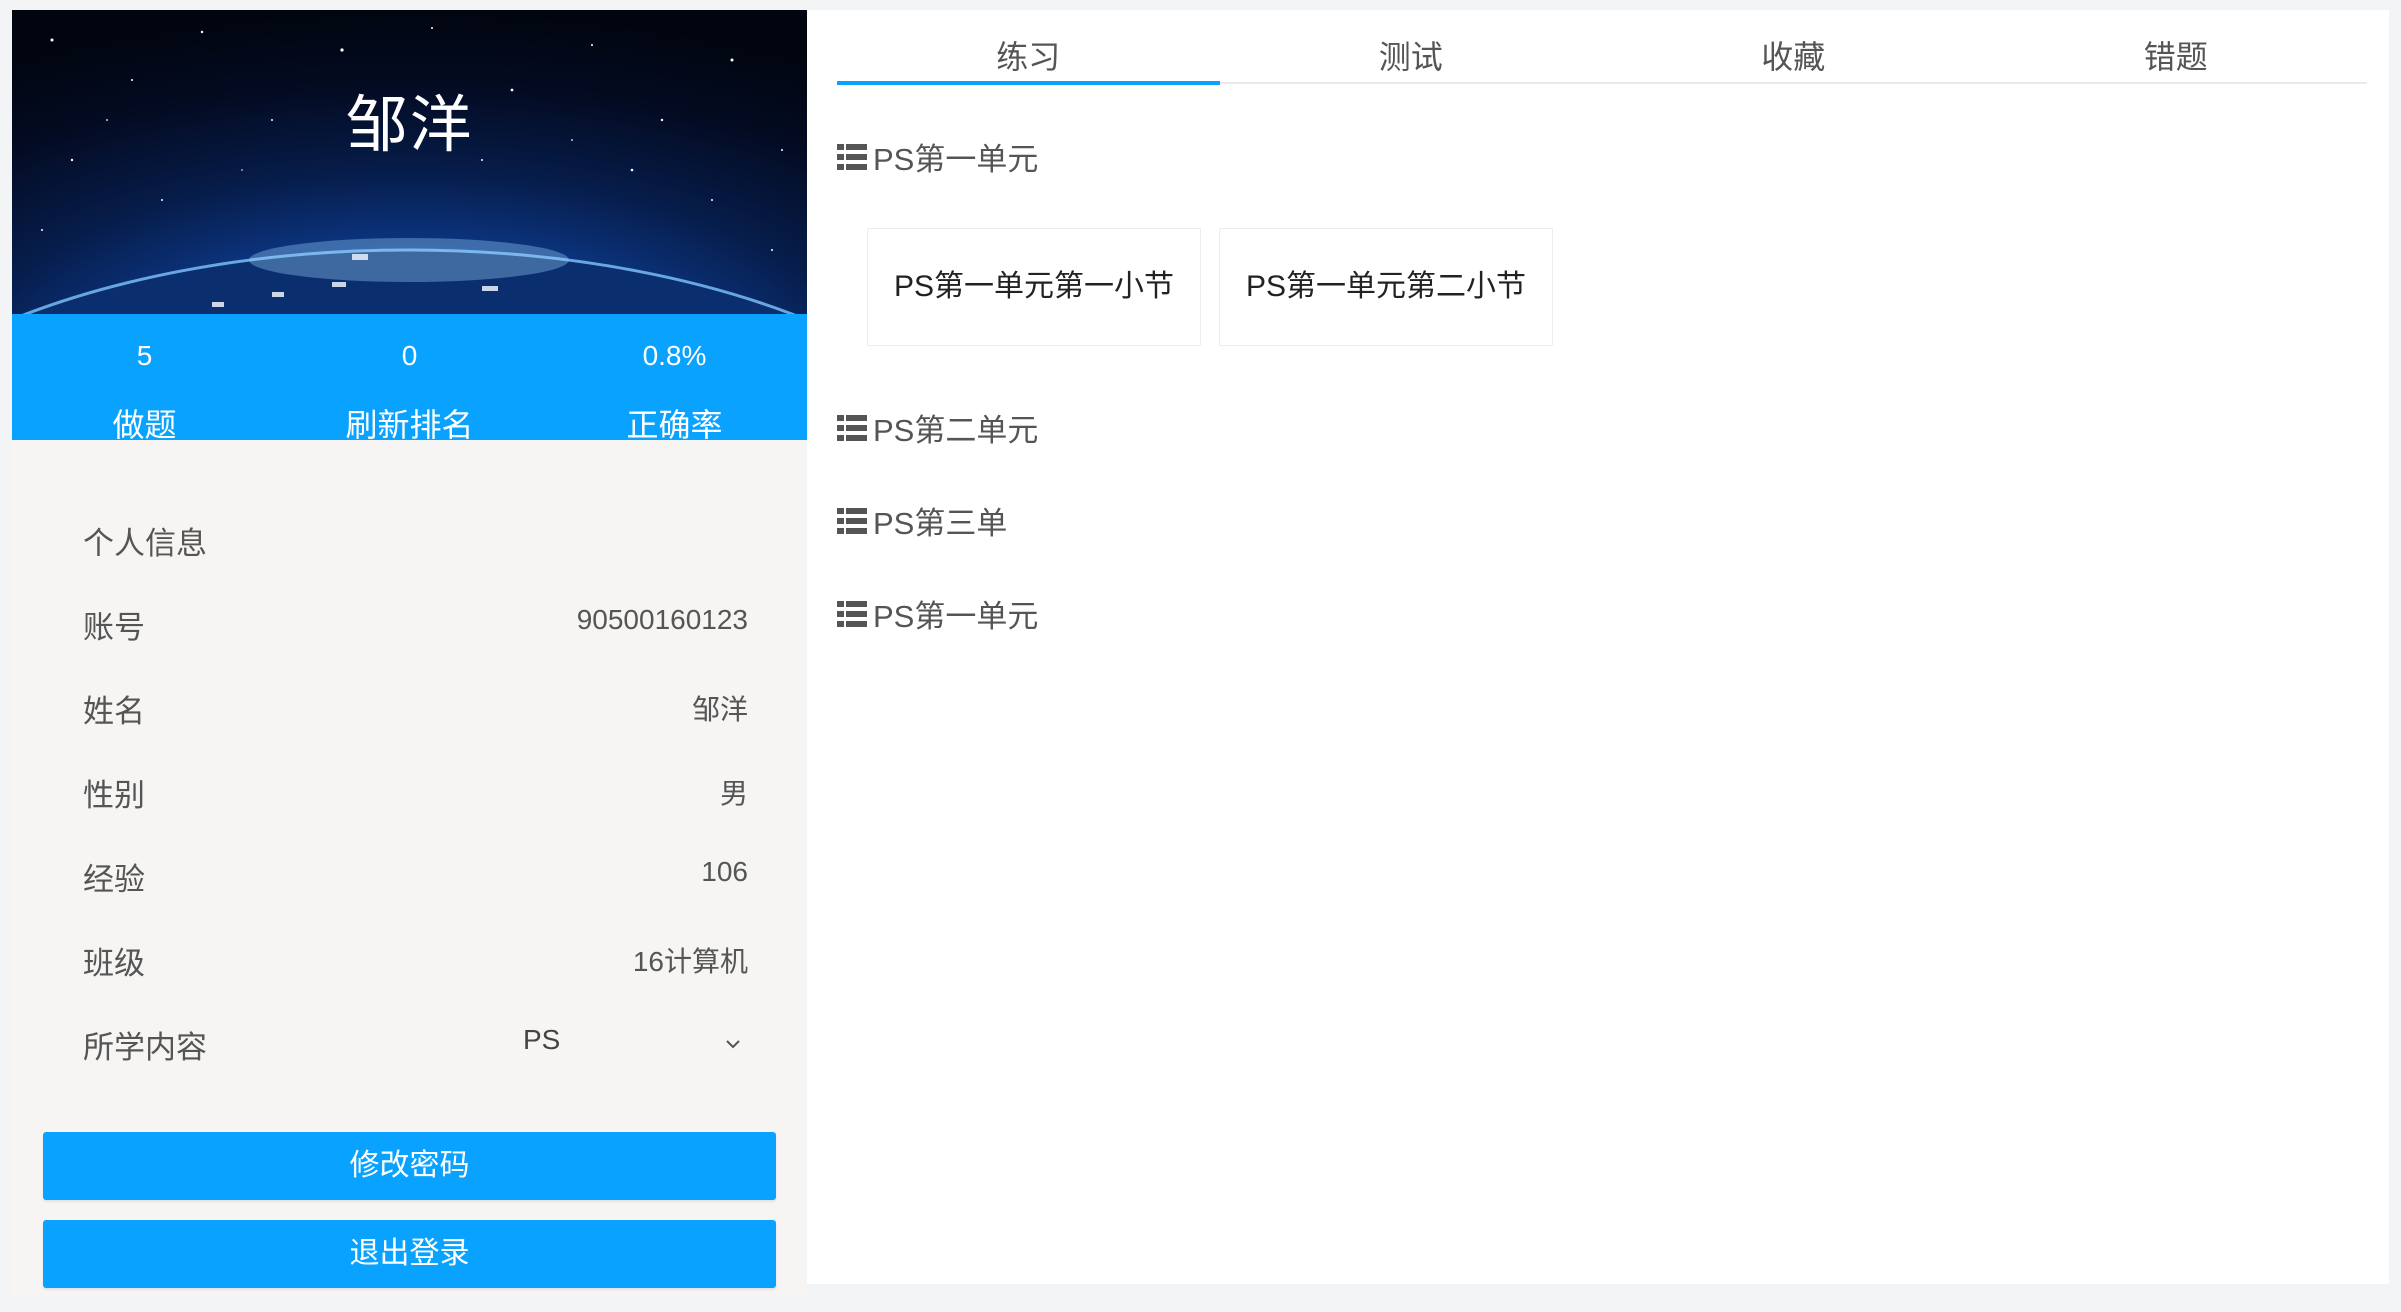 The height and width of the screenshot is (1312, 2401). I want to click on info-label: 姓名, so click(114, 711).